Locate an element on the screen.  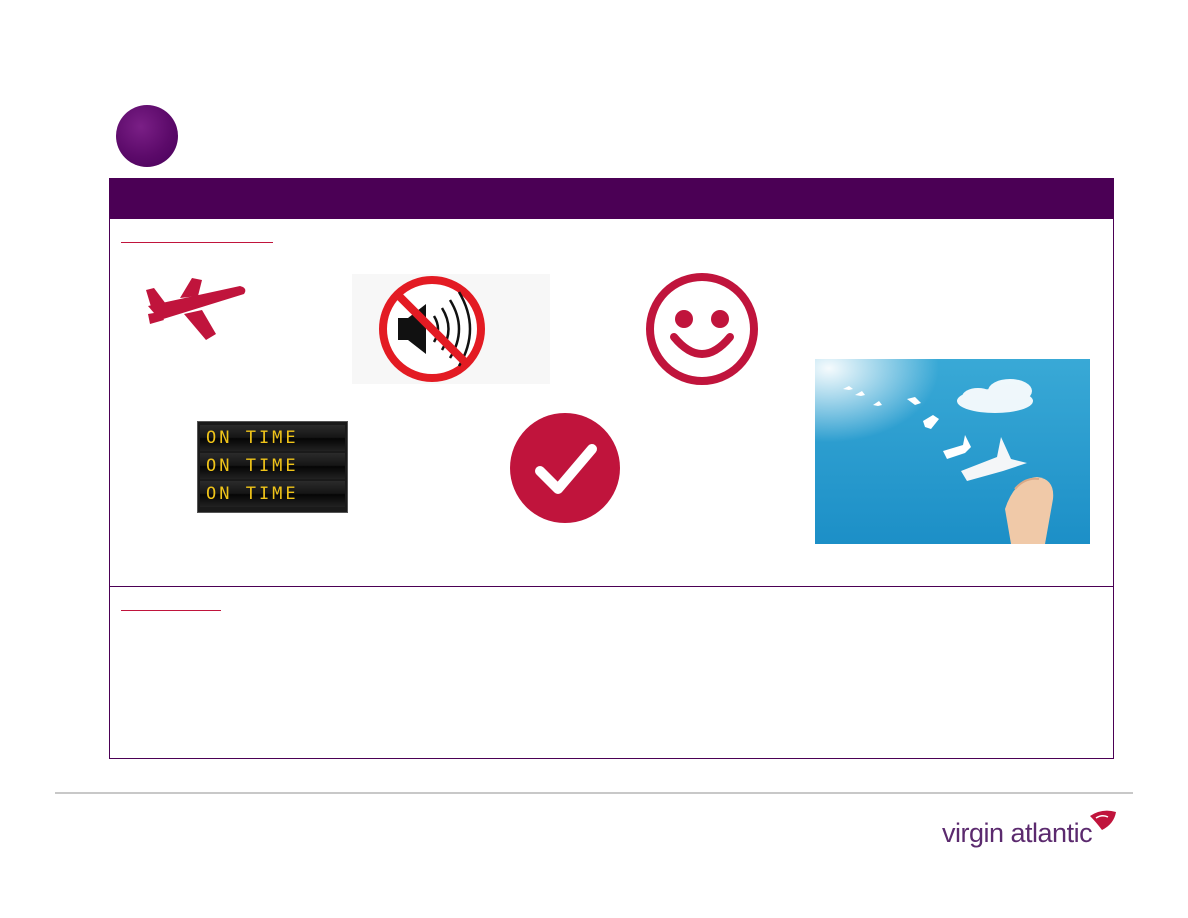
paper-crane-sky-image is located at coordinates (952, 451).